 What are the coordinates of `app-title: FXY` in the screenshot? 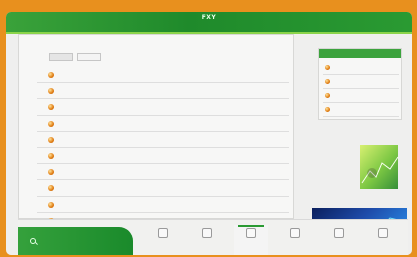 It's located at (209, 17).